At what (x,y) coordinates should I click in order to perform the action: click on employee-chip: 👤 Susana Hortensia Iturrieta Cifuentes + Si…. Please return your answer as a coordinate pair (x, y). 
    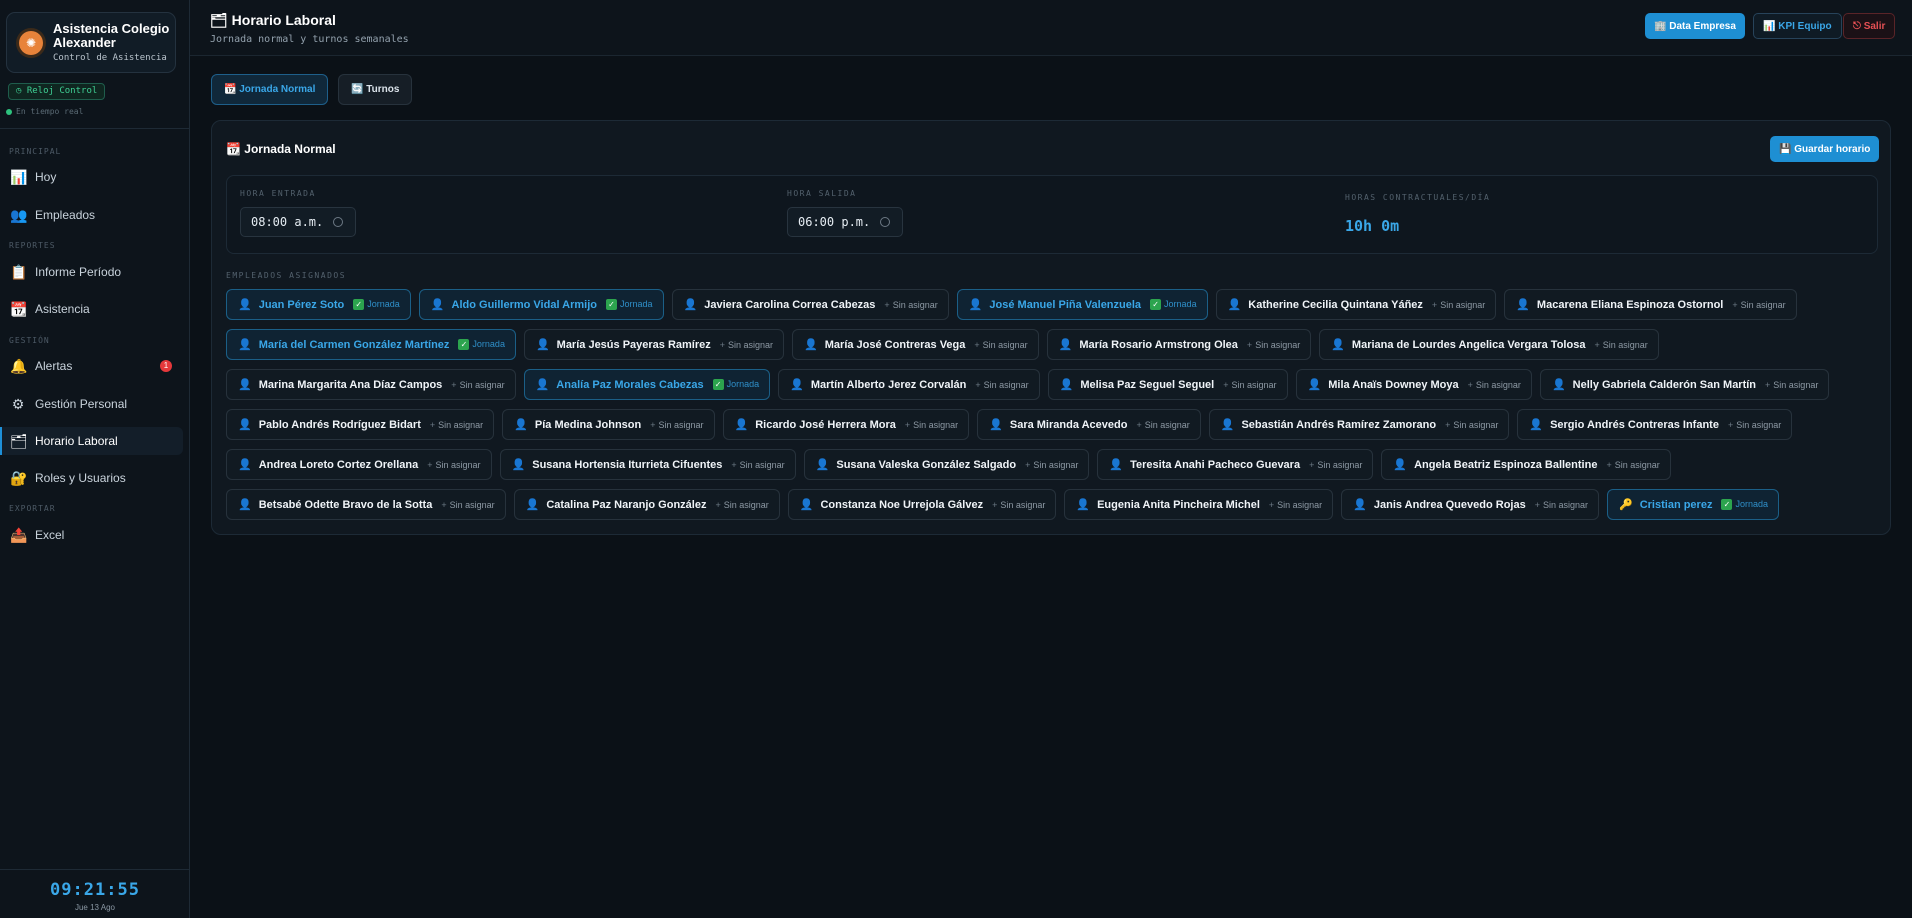
    Looking at the image, I should click on (647, 464).